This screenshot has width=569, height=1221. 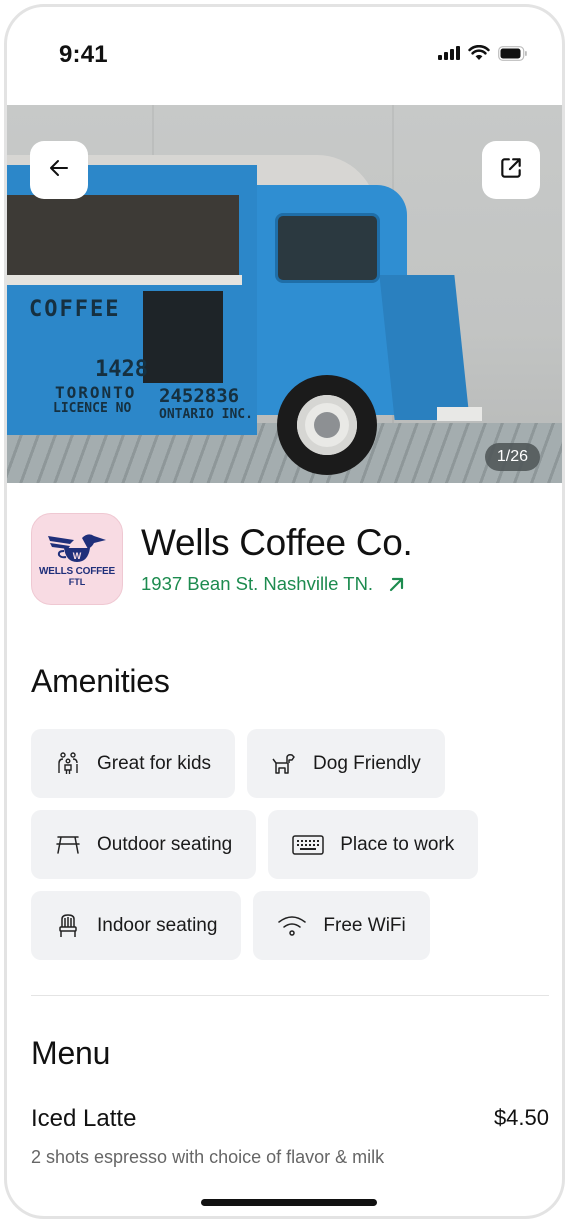 What do you see at coordinates (157, 925) in the screenshot?
I see `amenity-label: Indoor seating` at bounding box center [157, 925].